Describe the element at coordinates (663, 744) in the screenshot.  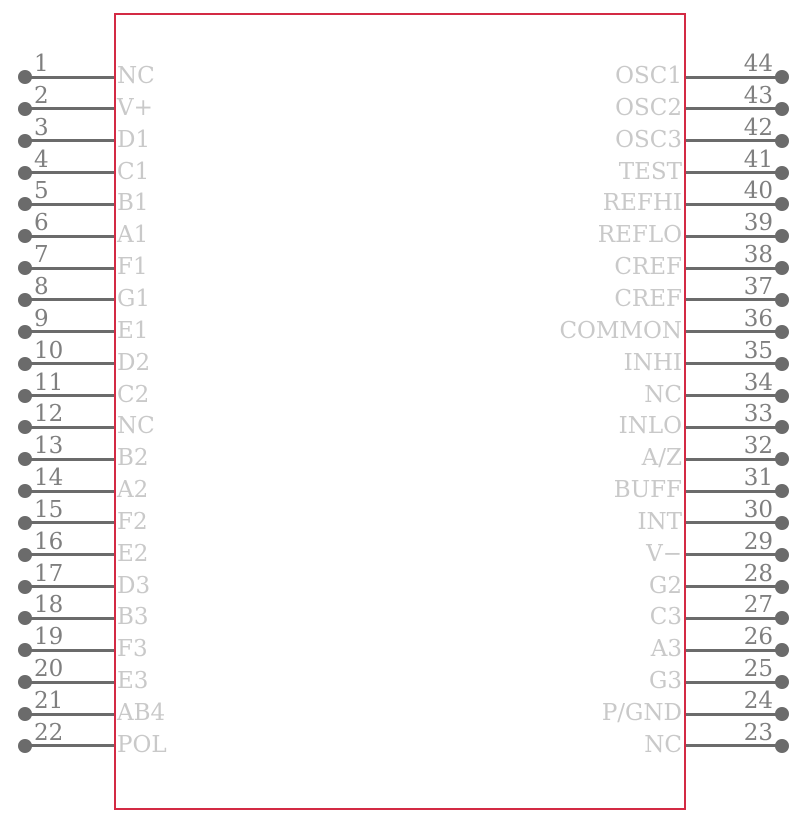
I see `pin-name-23: NC` at that location.